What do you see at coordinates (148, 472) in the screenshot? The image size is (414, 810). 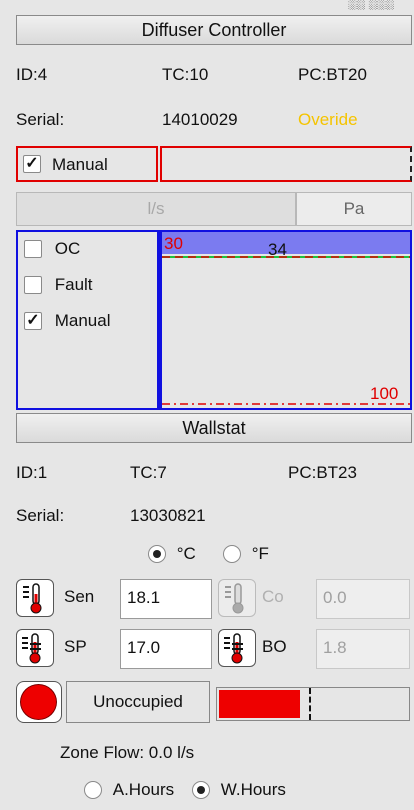 I see `wallstat-tc: TC:7` at bounding box center [148, 472].